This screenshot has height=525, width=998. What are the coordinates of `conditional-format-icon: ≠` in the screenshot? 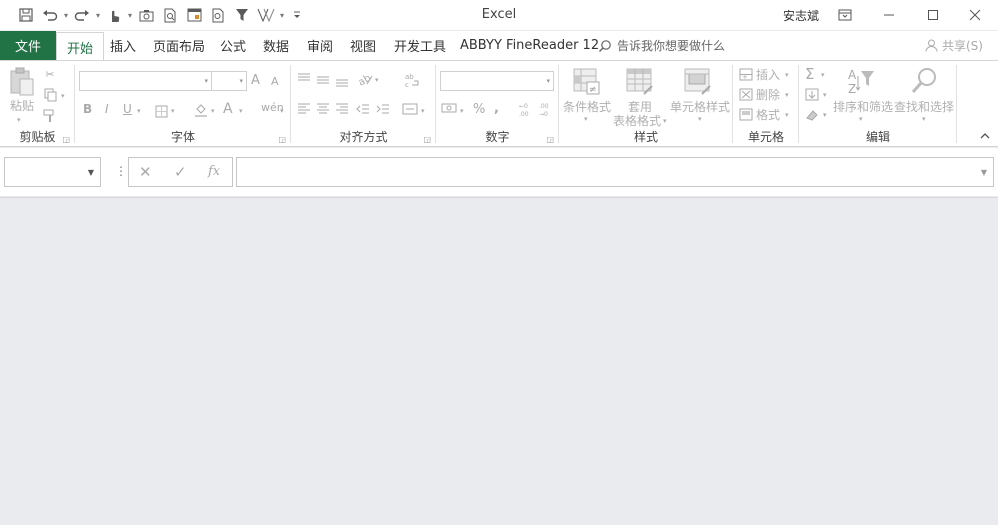 It's located at (587, 82).